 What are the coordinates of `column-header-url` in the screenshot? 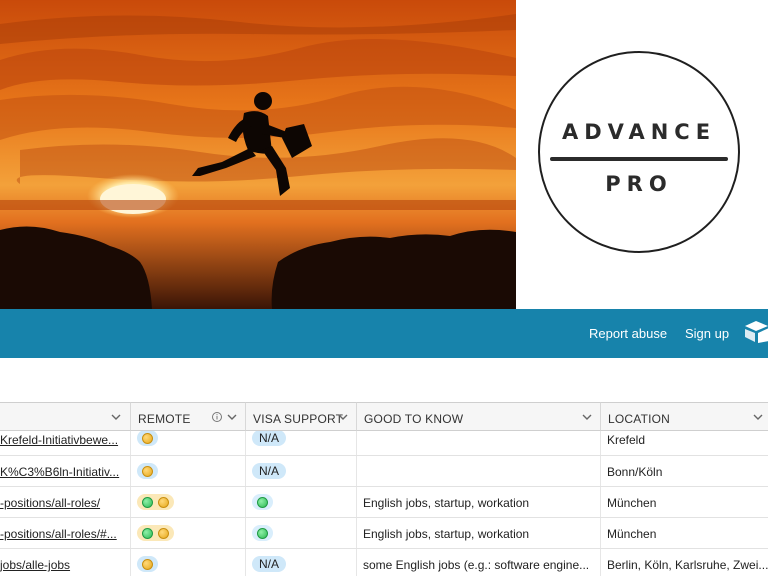 It's located at (65, 416).